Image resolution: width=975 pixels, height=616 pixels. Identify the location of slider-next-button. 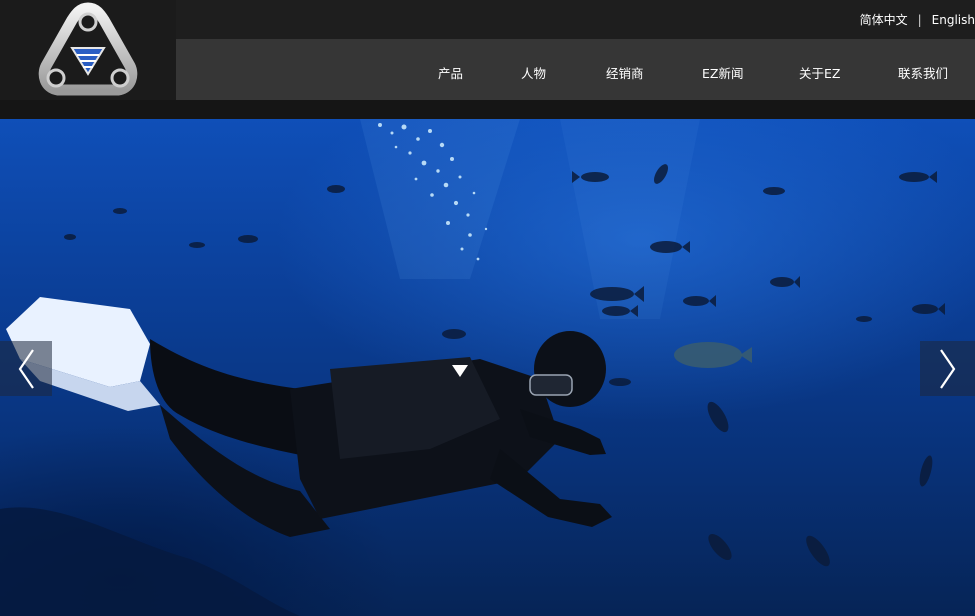
(947, 368).